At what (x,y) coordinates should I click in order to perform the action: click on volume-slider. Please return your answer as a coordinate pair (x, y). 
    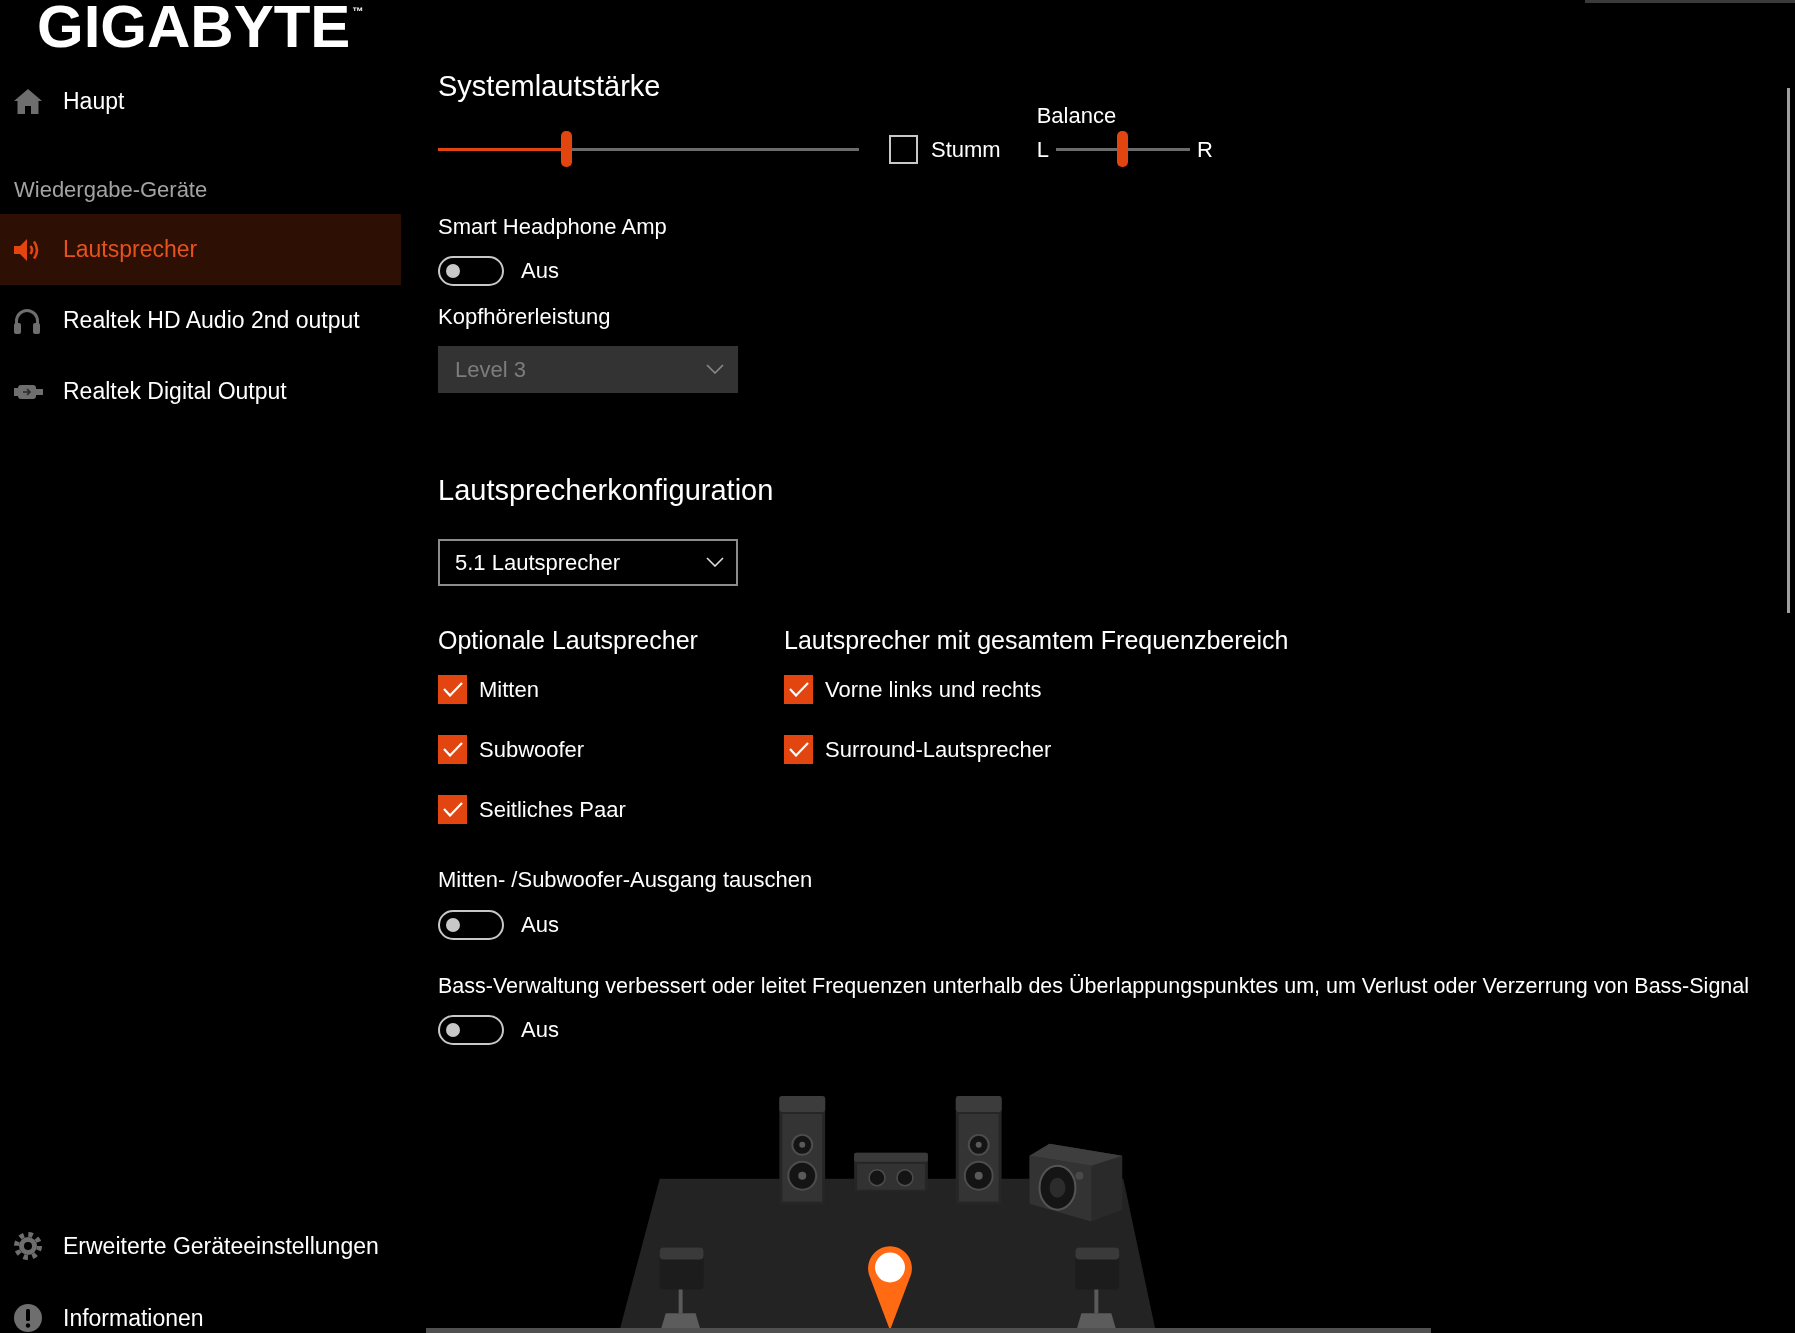
    Looking at the image, I should click on (648, 149).